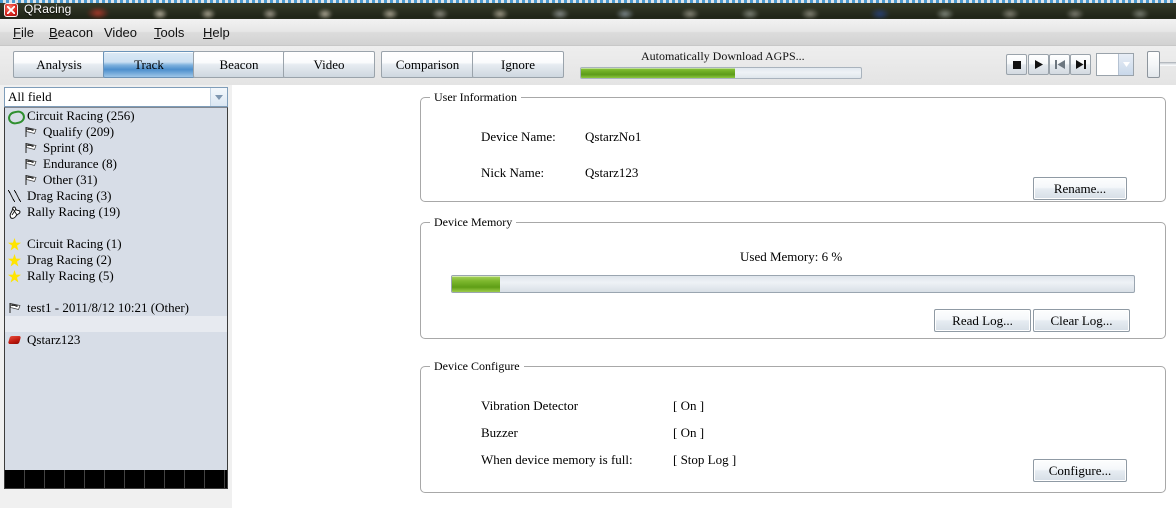 This screenshot has height=508, width=1176. I want to click on tab-beacon: Beacon, so click(239, 64).